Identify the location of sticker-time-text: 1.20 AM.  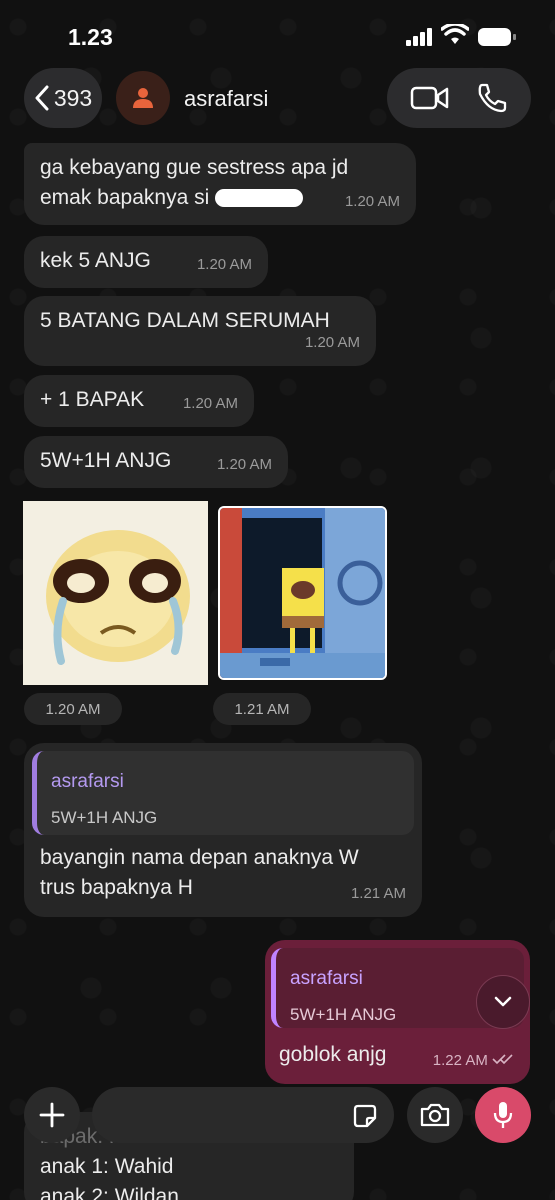
(73, 709).